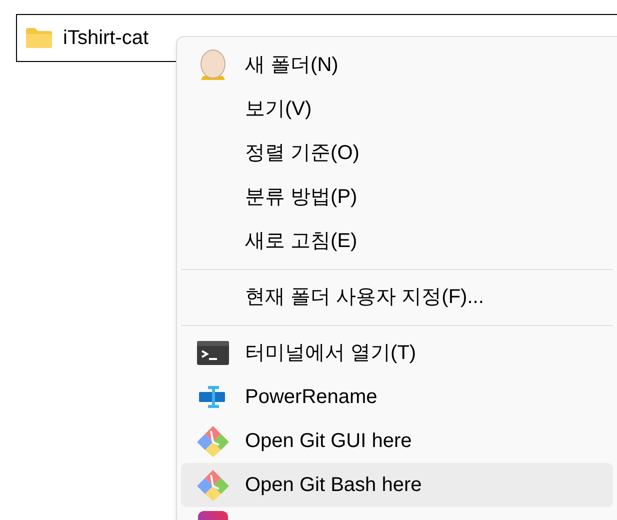  What do you see at coordinates (106, 38) in the screenshot?
I see `folder-name: iTshirt-cat` at bounding box center [106, 38].